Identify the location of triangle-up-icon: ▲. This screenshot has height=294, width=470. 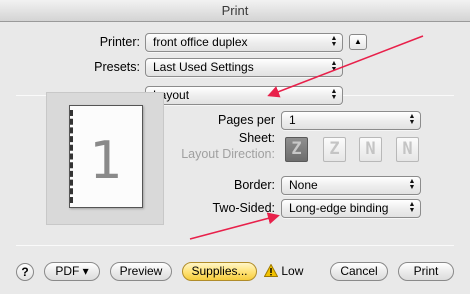
(358, 41).